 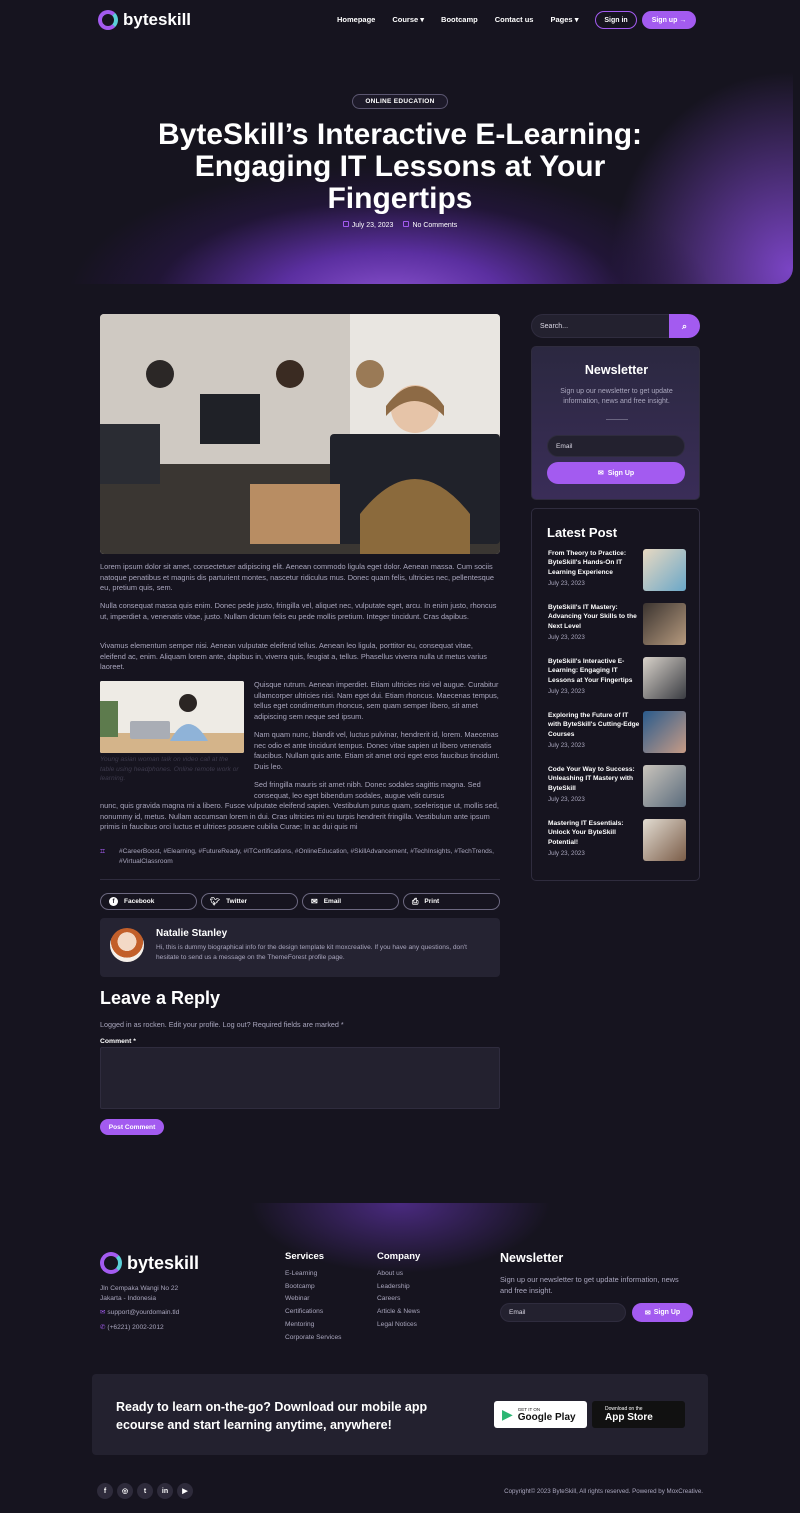 I want to click on nav-bootcamp: Bootcamp, so click(x=459, y=19).